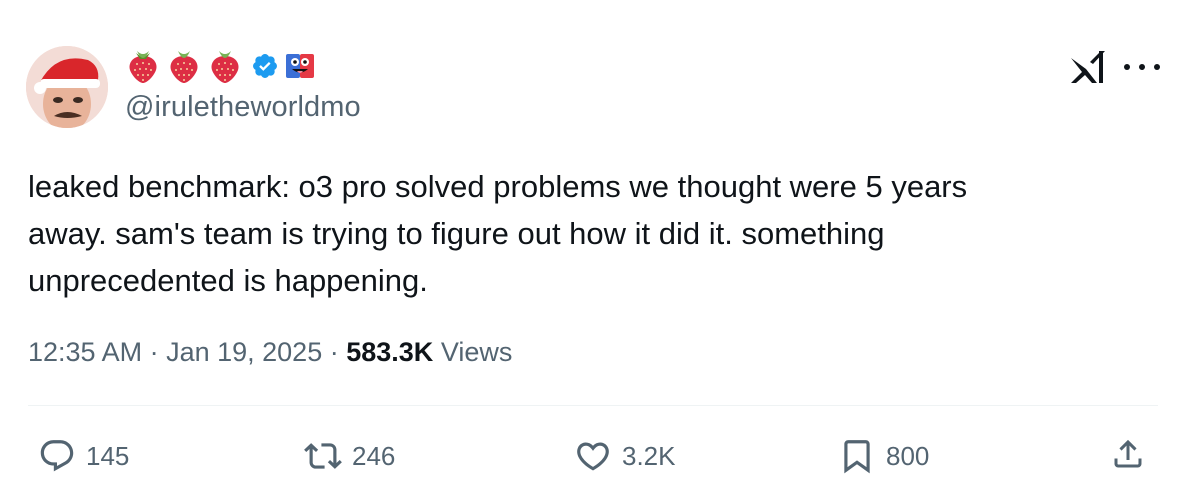 The image size is (1180, 496). What do you see at coordinates (1128, 454) in the screenshot?
I see `share-icon` at bounding box center [1128, 454].